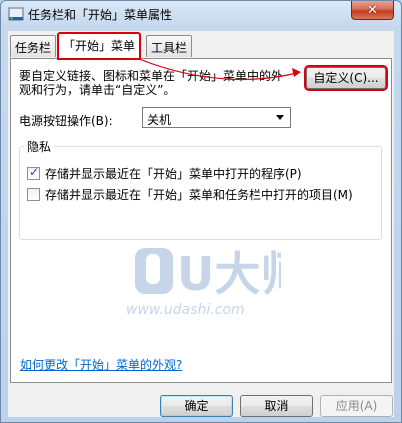  I want to click on title-bar: 任务栏和「开始」菜单属性 ✕, so click(201, 14).